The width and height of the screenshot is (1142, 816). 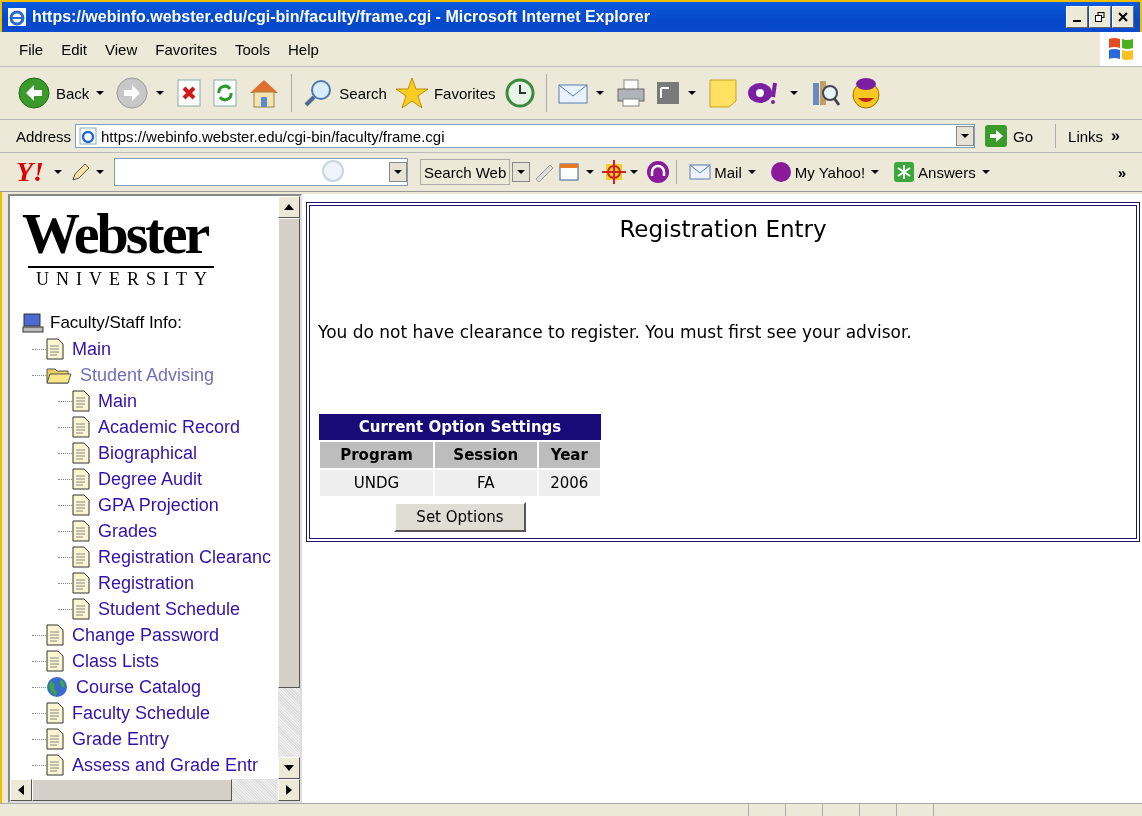 I want to click on window-title: https://webinfo.webster.edu/cgi-bin/faculty/frame.cgi - Microsoft Internet Explorer, so click(x=341, y=17).